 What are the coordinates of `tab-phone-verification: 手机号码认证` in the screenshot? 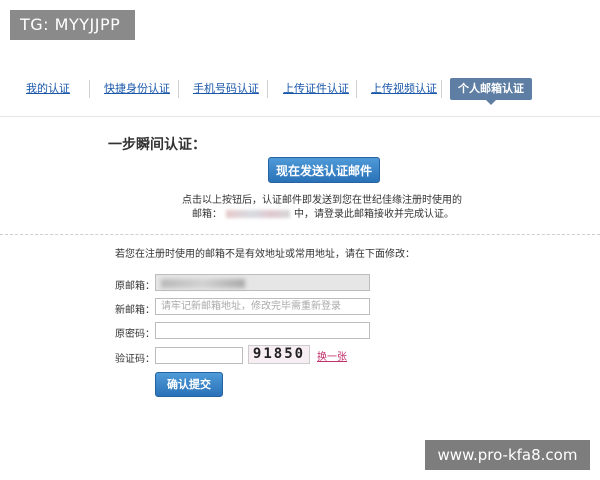 It's located at (226, 89).